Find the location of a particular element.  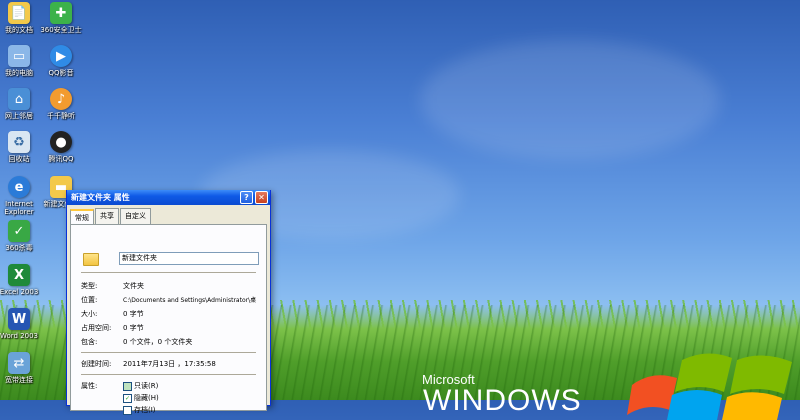

my-documents-icon: 📄 is located at coordinates (19, 13).